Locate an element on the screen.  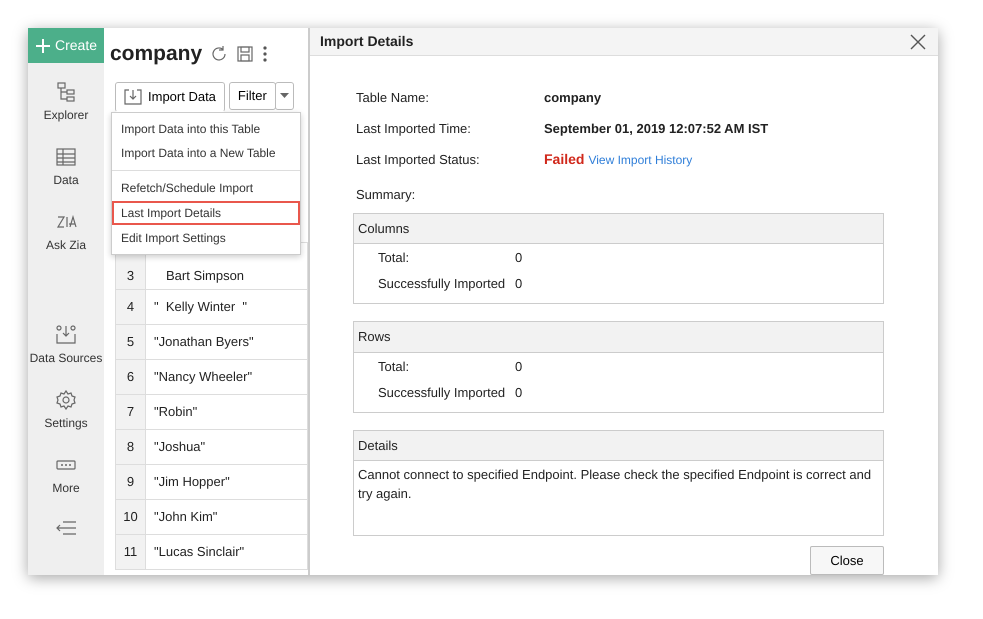
sidebar-item: More is located at coordinates (66, 475).